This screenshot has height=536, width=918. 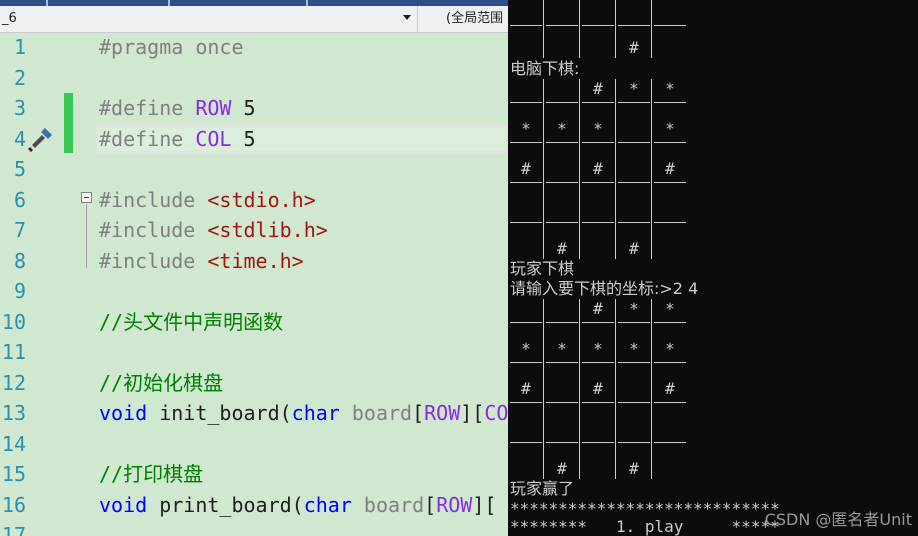 I want to click on quick-actions-screwdriver-icon, so click(x=41, y=139).